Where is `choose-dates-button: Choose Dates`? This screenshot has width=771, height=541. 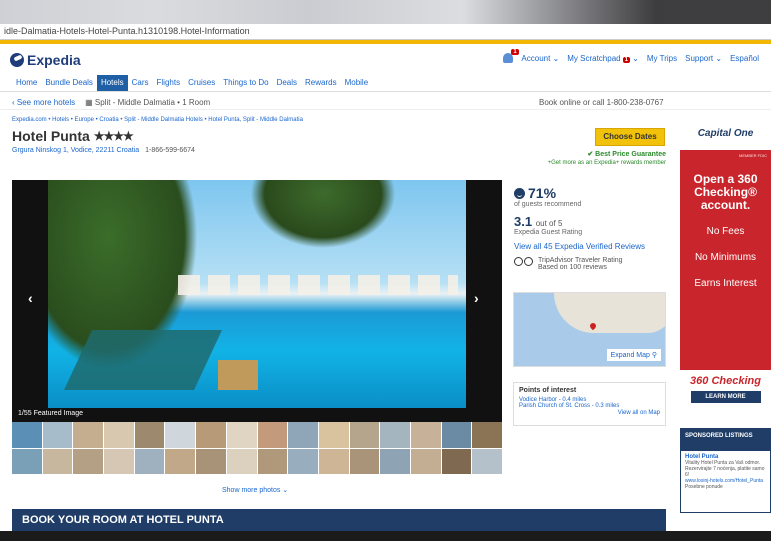
choose-dates-button: Choose Dates is located at coordinates (630, 137).